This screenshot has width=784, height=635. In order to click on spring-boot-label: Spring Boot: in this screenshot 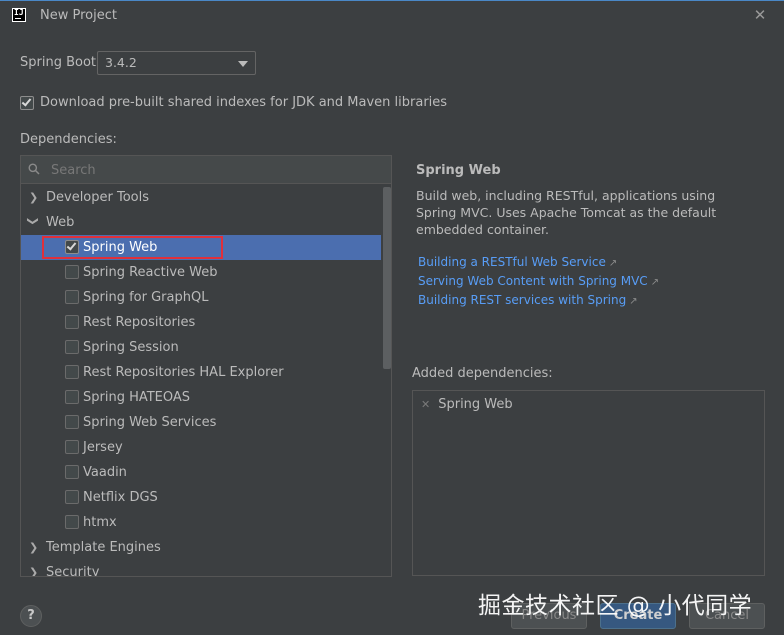, I will do `click(60, 62)`.